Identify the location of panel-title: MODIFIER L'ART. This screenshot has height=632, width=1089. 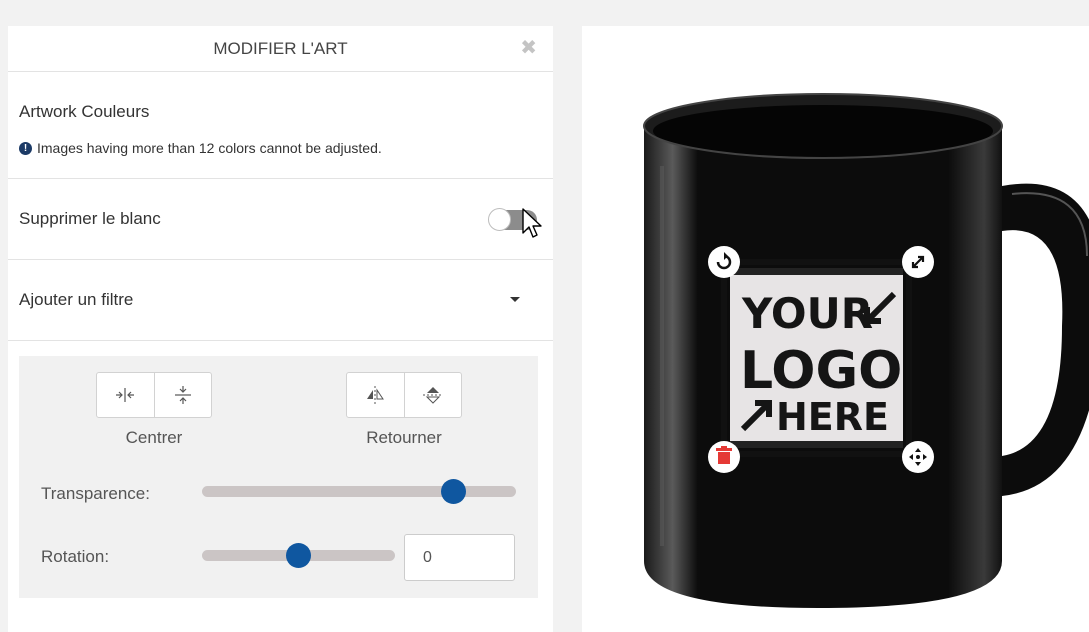
(280, 48).